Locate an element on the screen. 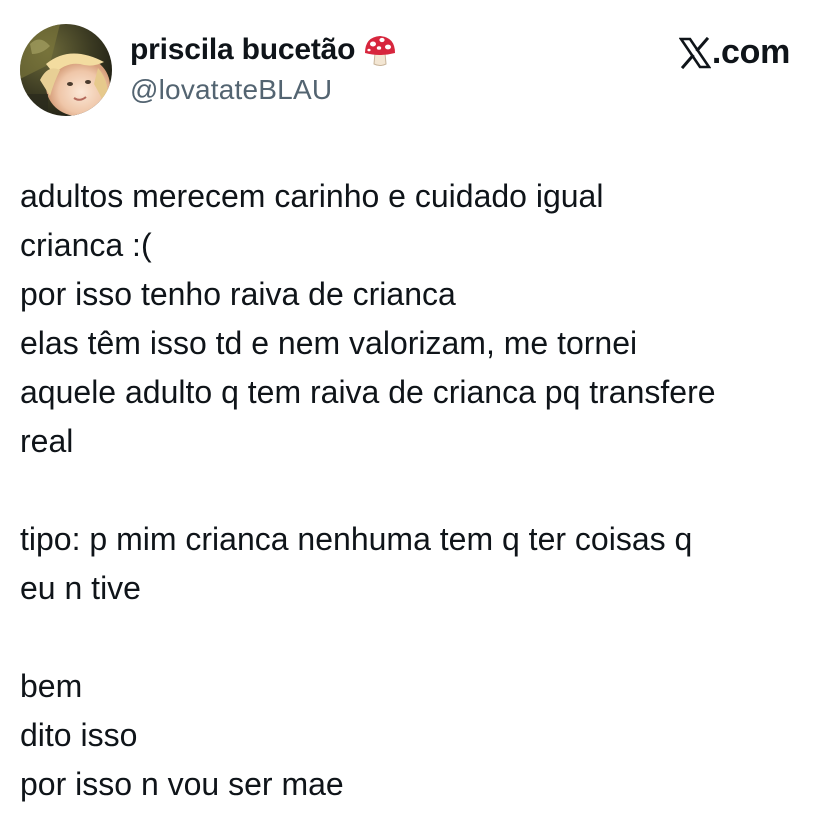 The image size is (828, 821). tweet-line: eu n tive is located at coordinates (80, 588).